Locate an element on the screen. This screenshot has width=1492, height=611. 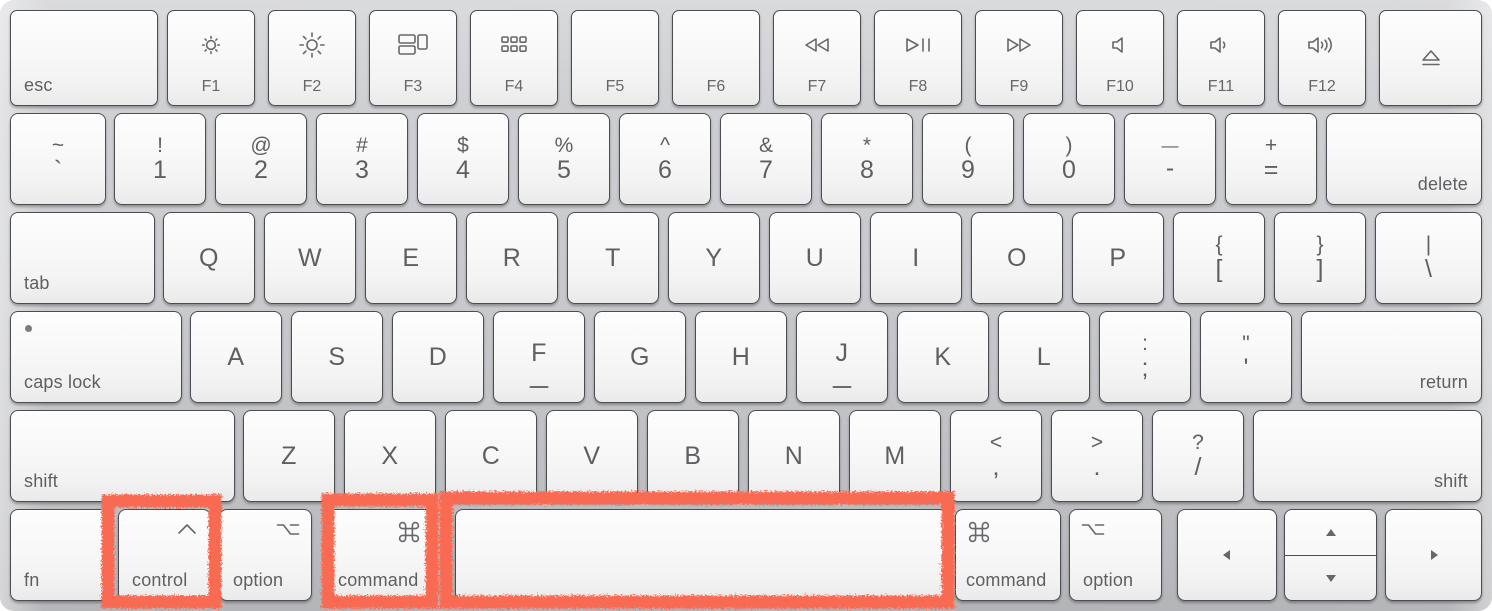
key-k: K is located at coordinates (943, 357).